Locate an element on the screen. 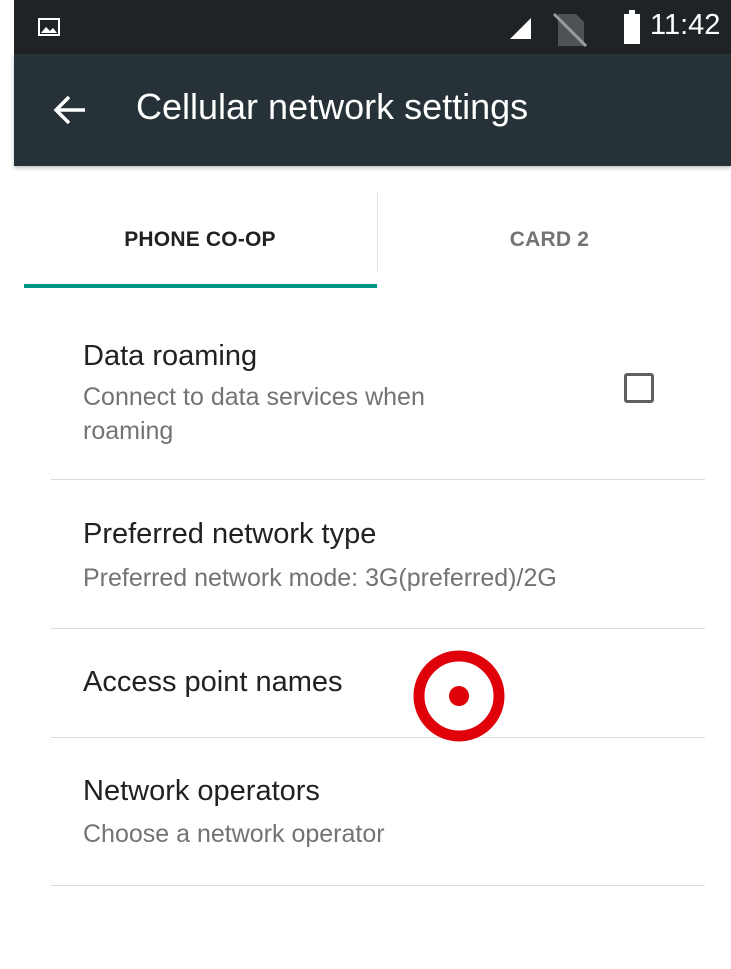 The image size is (731, 969). no-sim-icon is located at coordinates (570, 30).